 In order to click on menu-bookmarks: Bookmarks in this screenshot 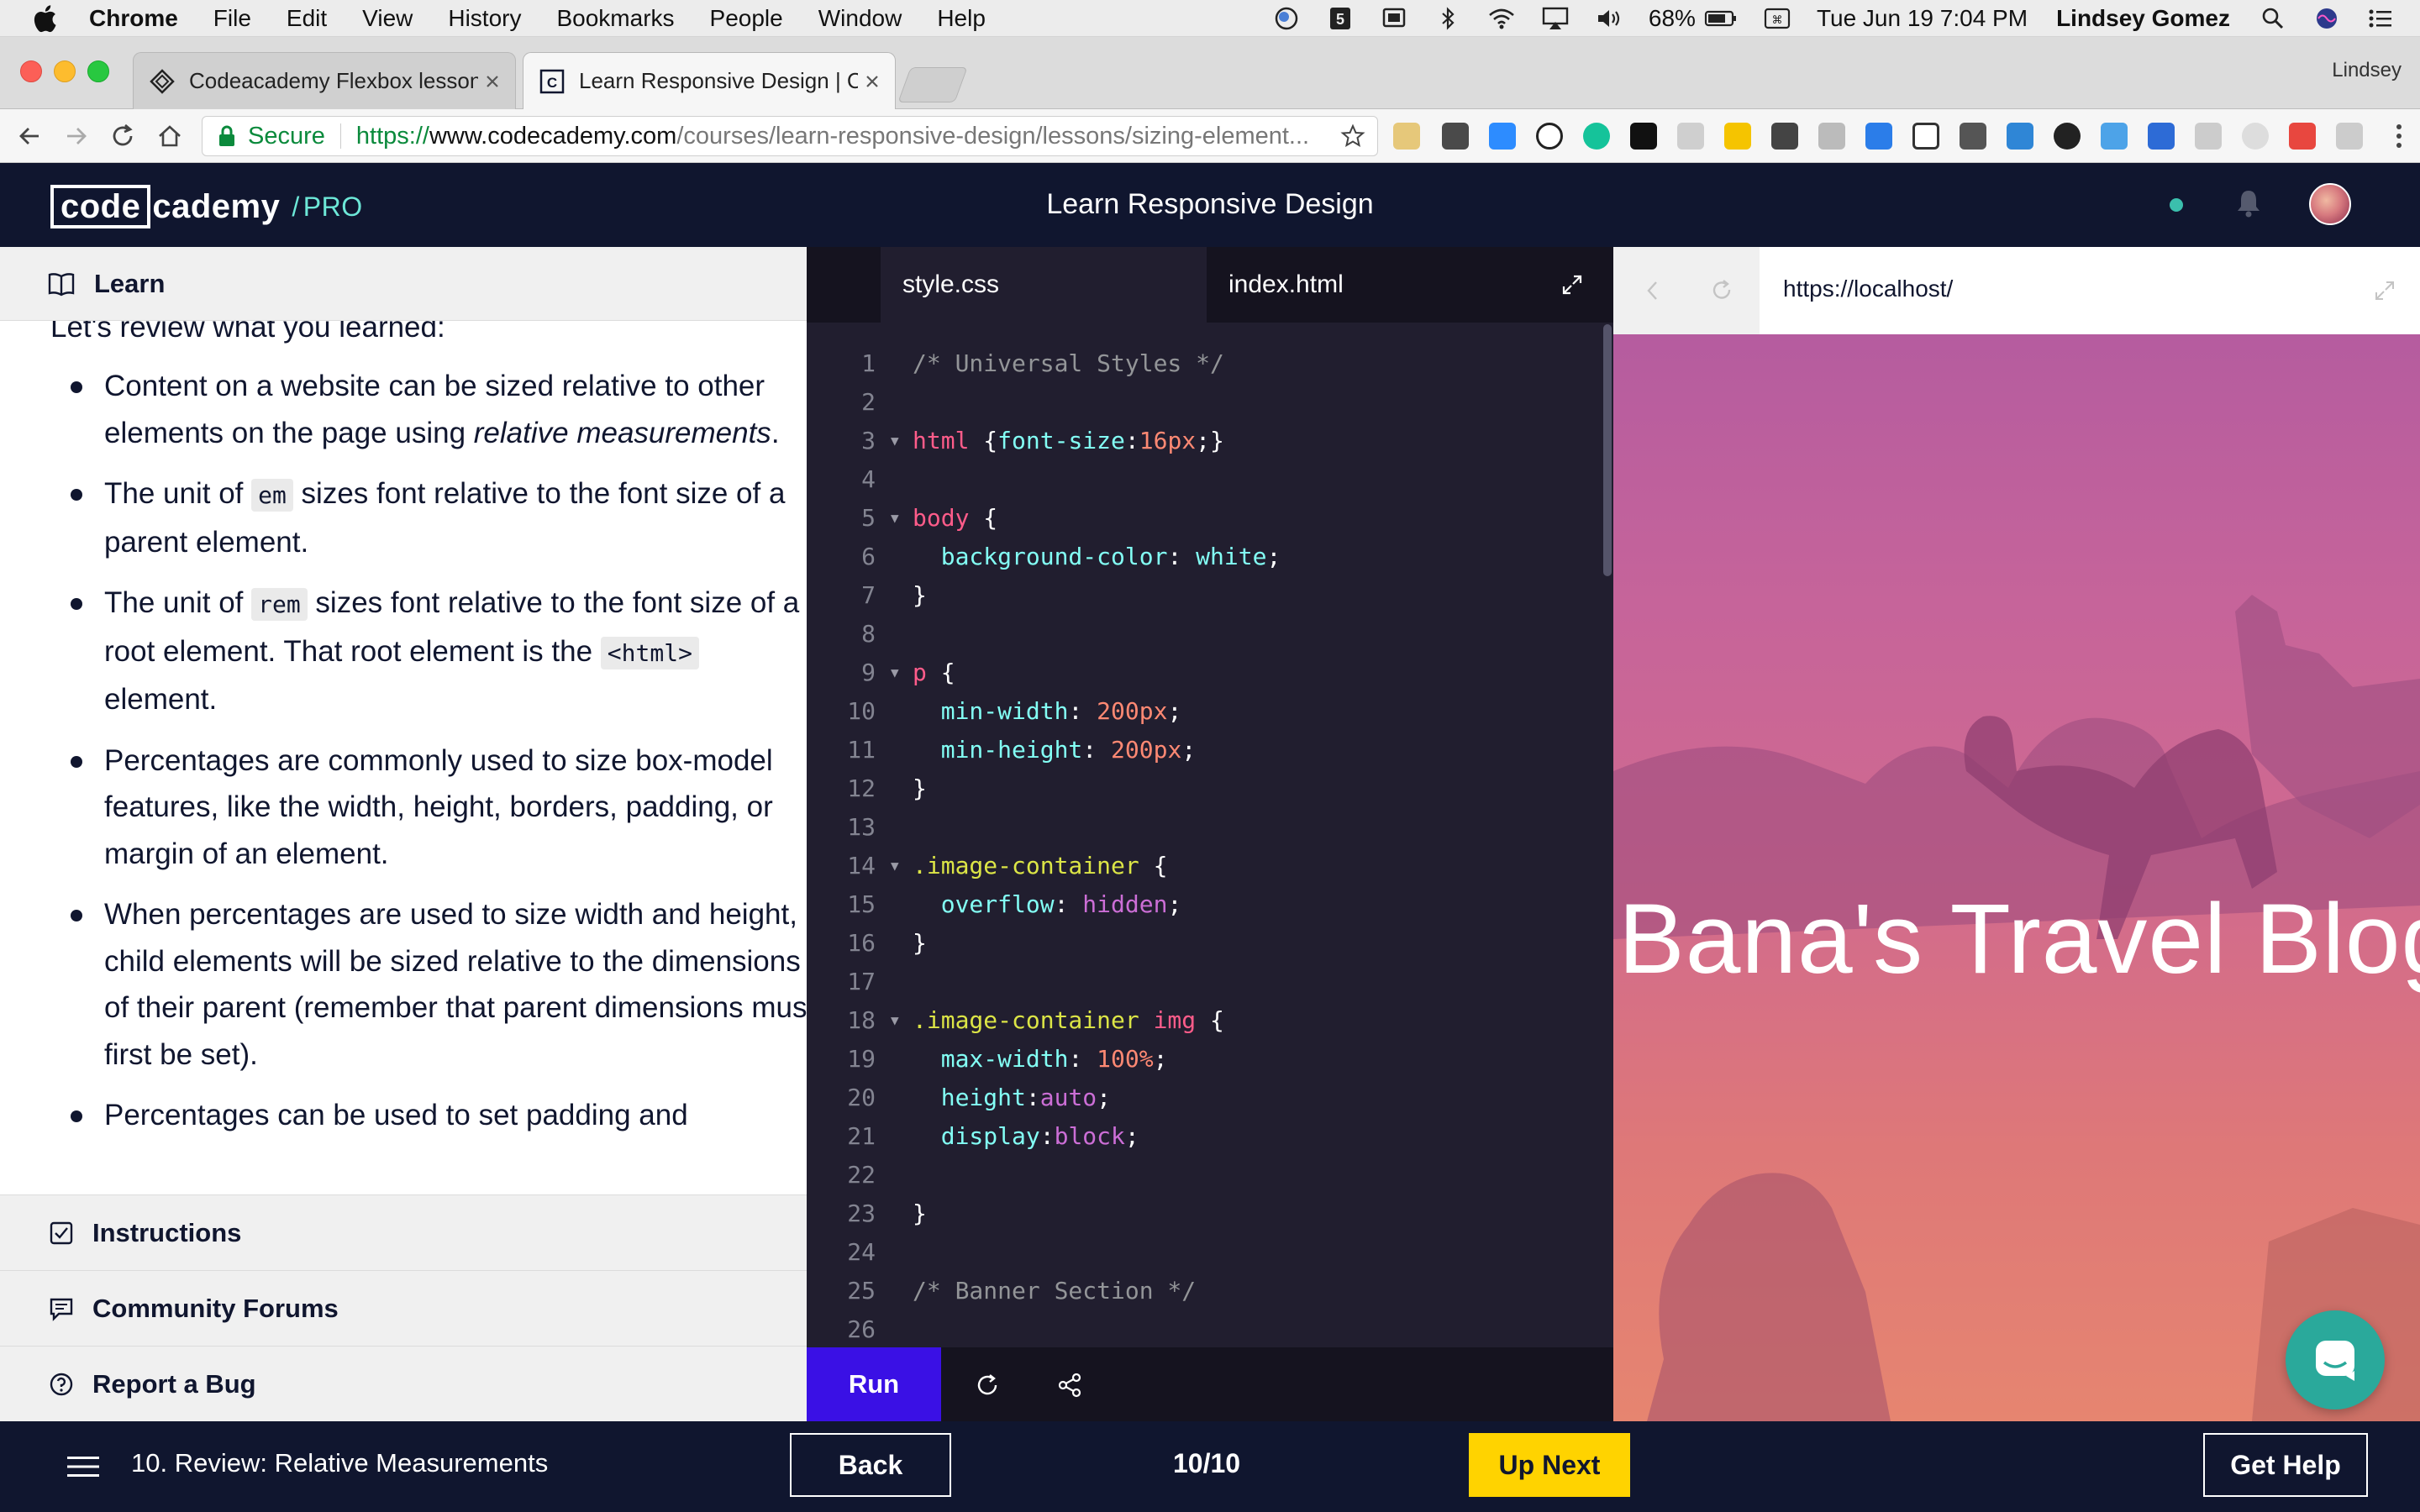, I will do `click(615, 18)`.